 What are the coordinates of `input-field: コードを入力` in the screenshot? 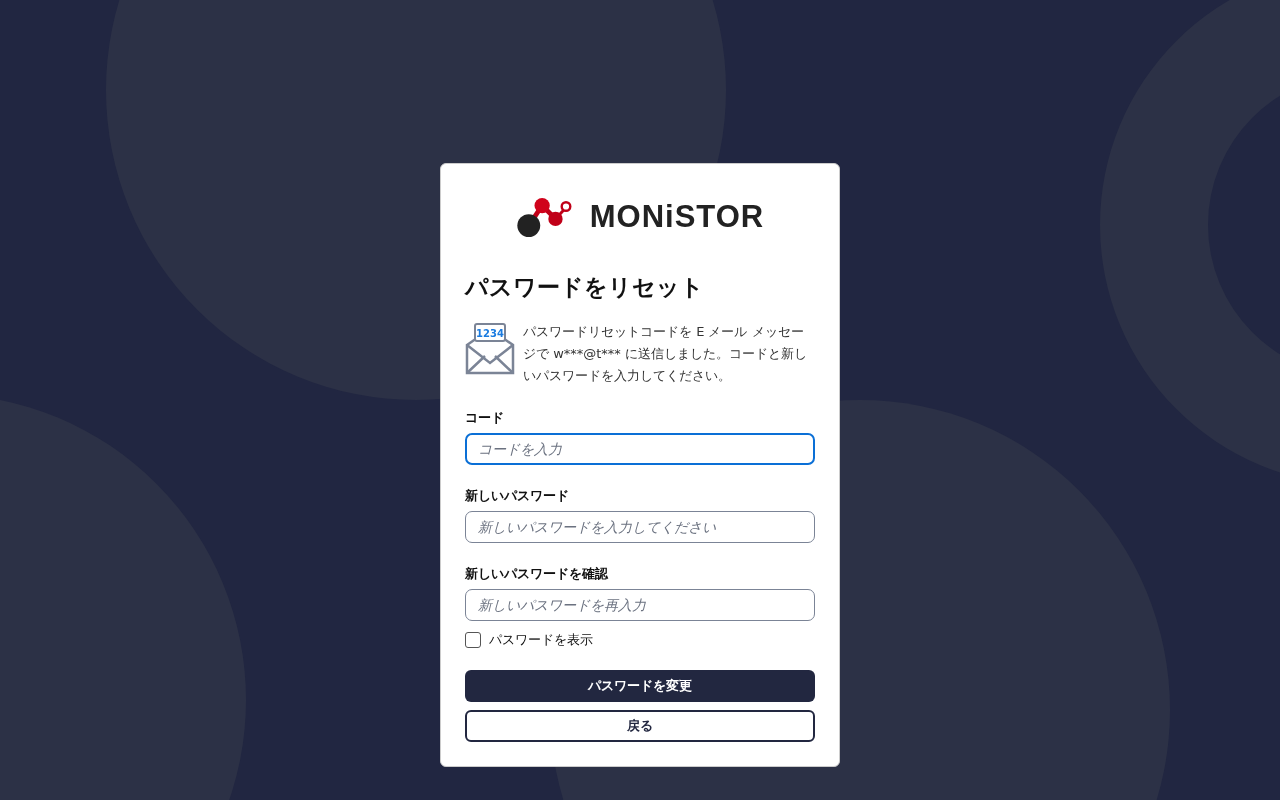 It's located at (640, 449).